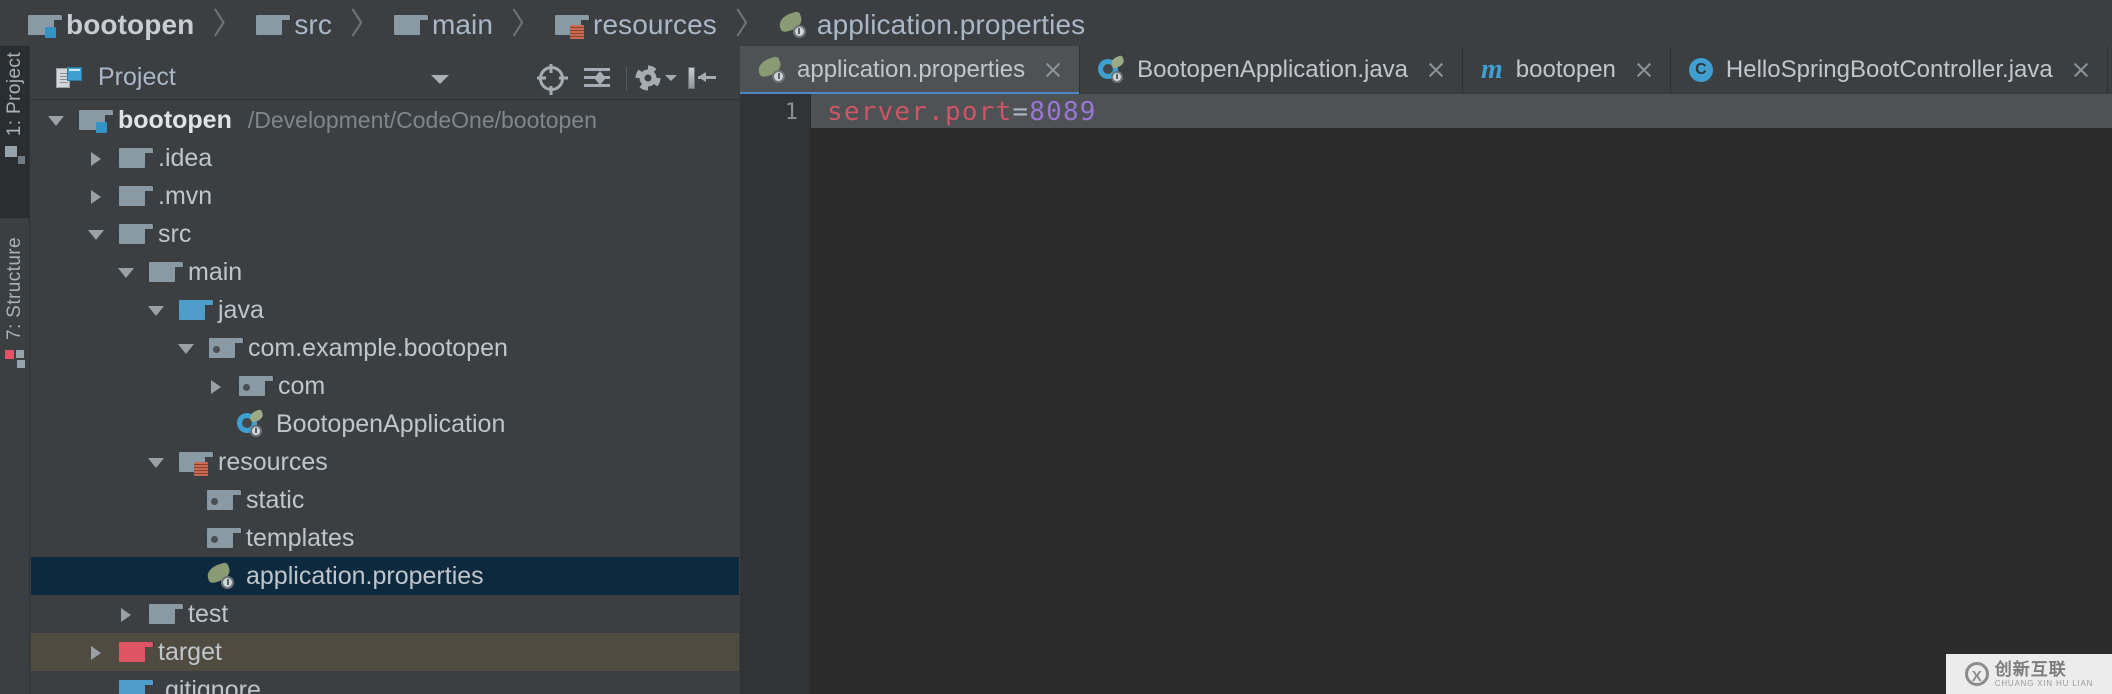  Describe the element at coordinates (15, 359) in the screenshot. I see `structure-tool-icon` at that location.